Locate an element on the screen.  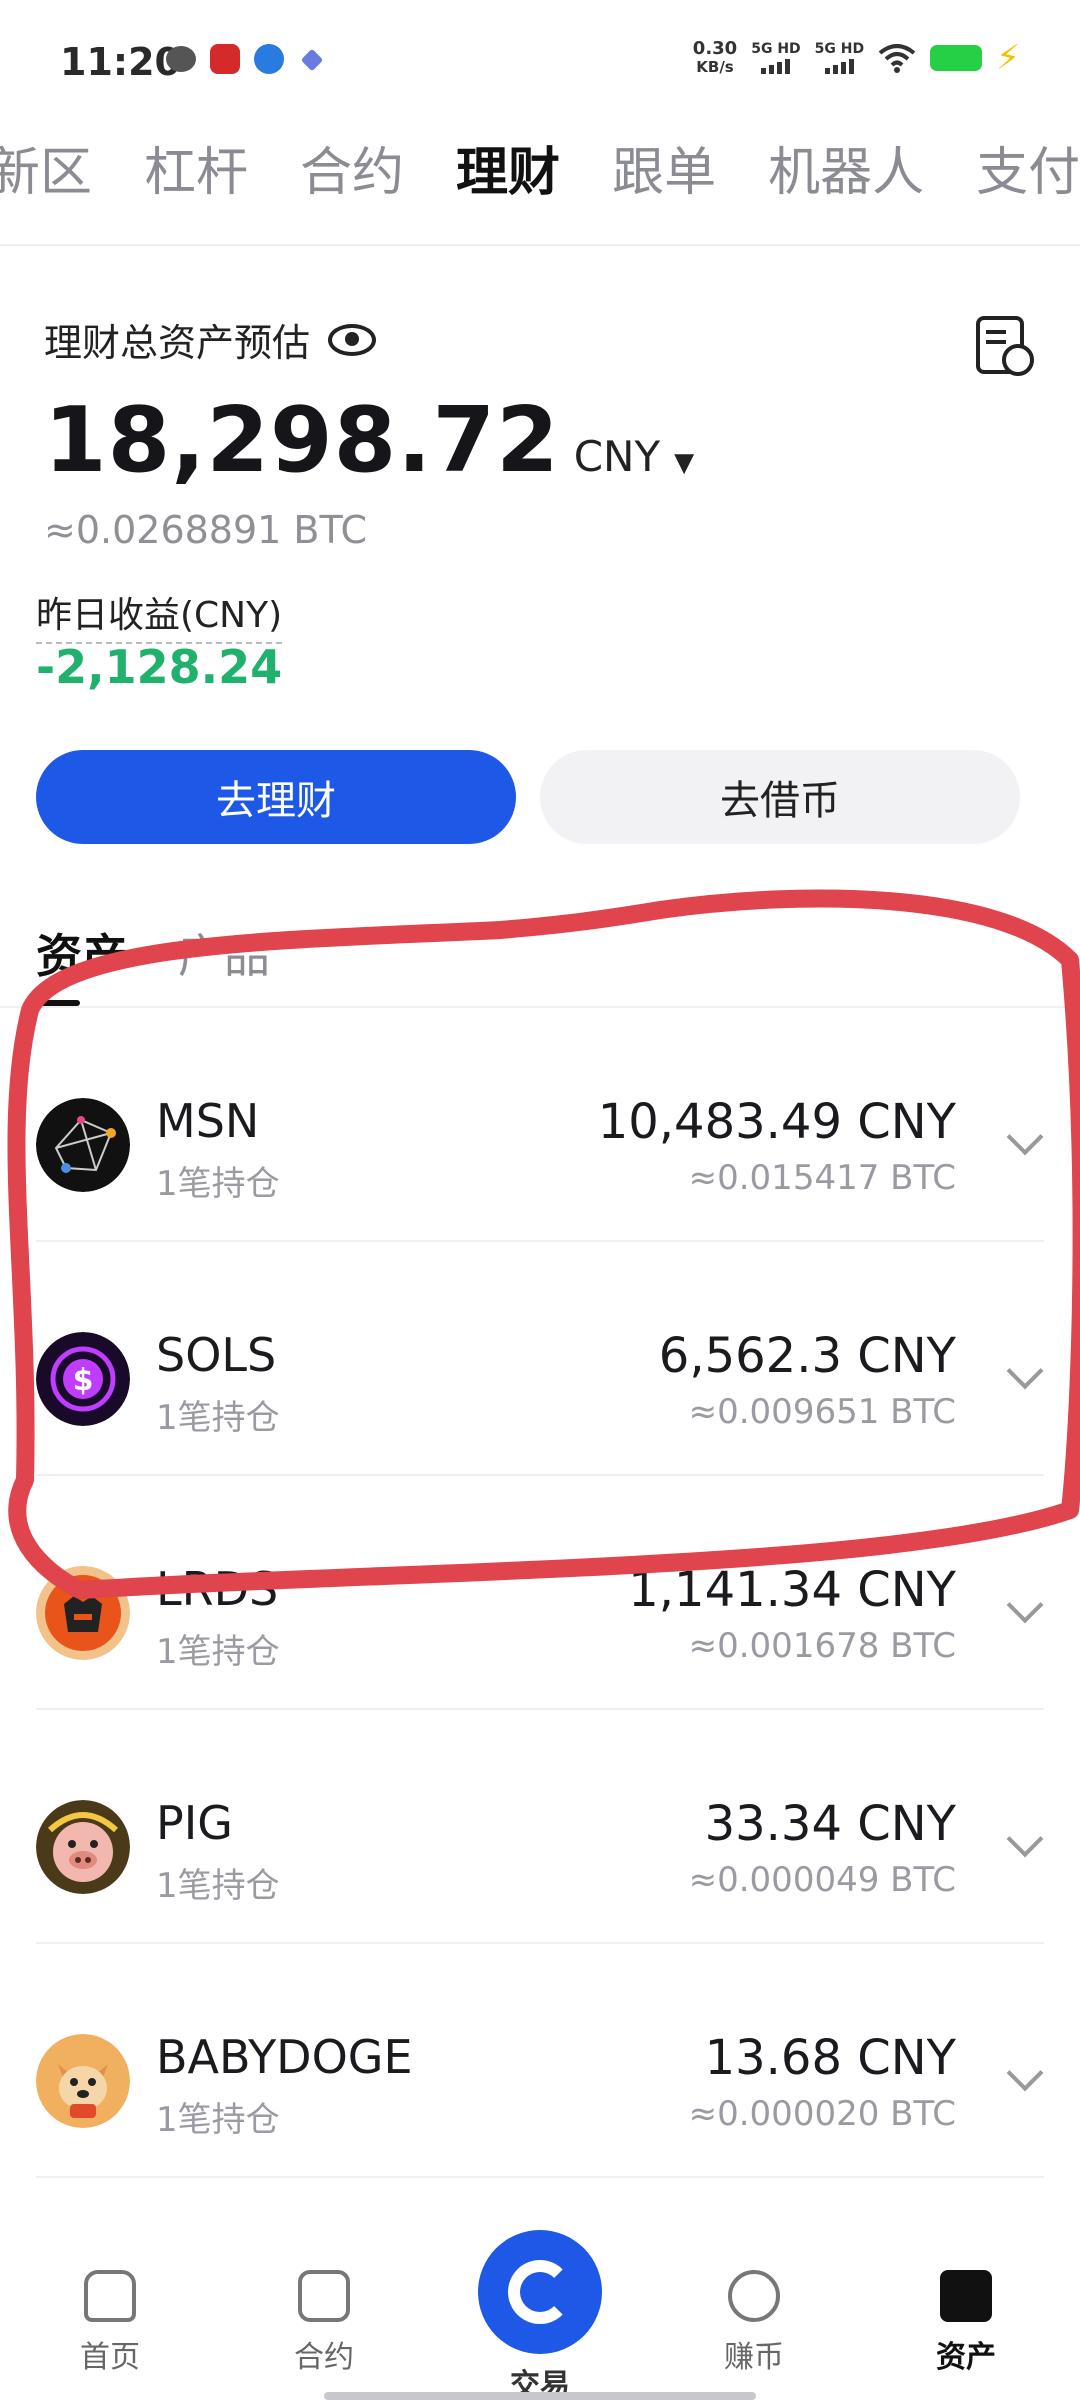
charging-icon: ⚡ is located at coordinates (1008, 58).